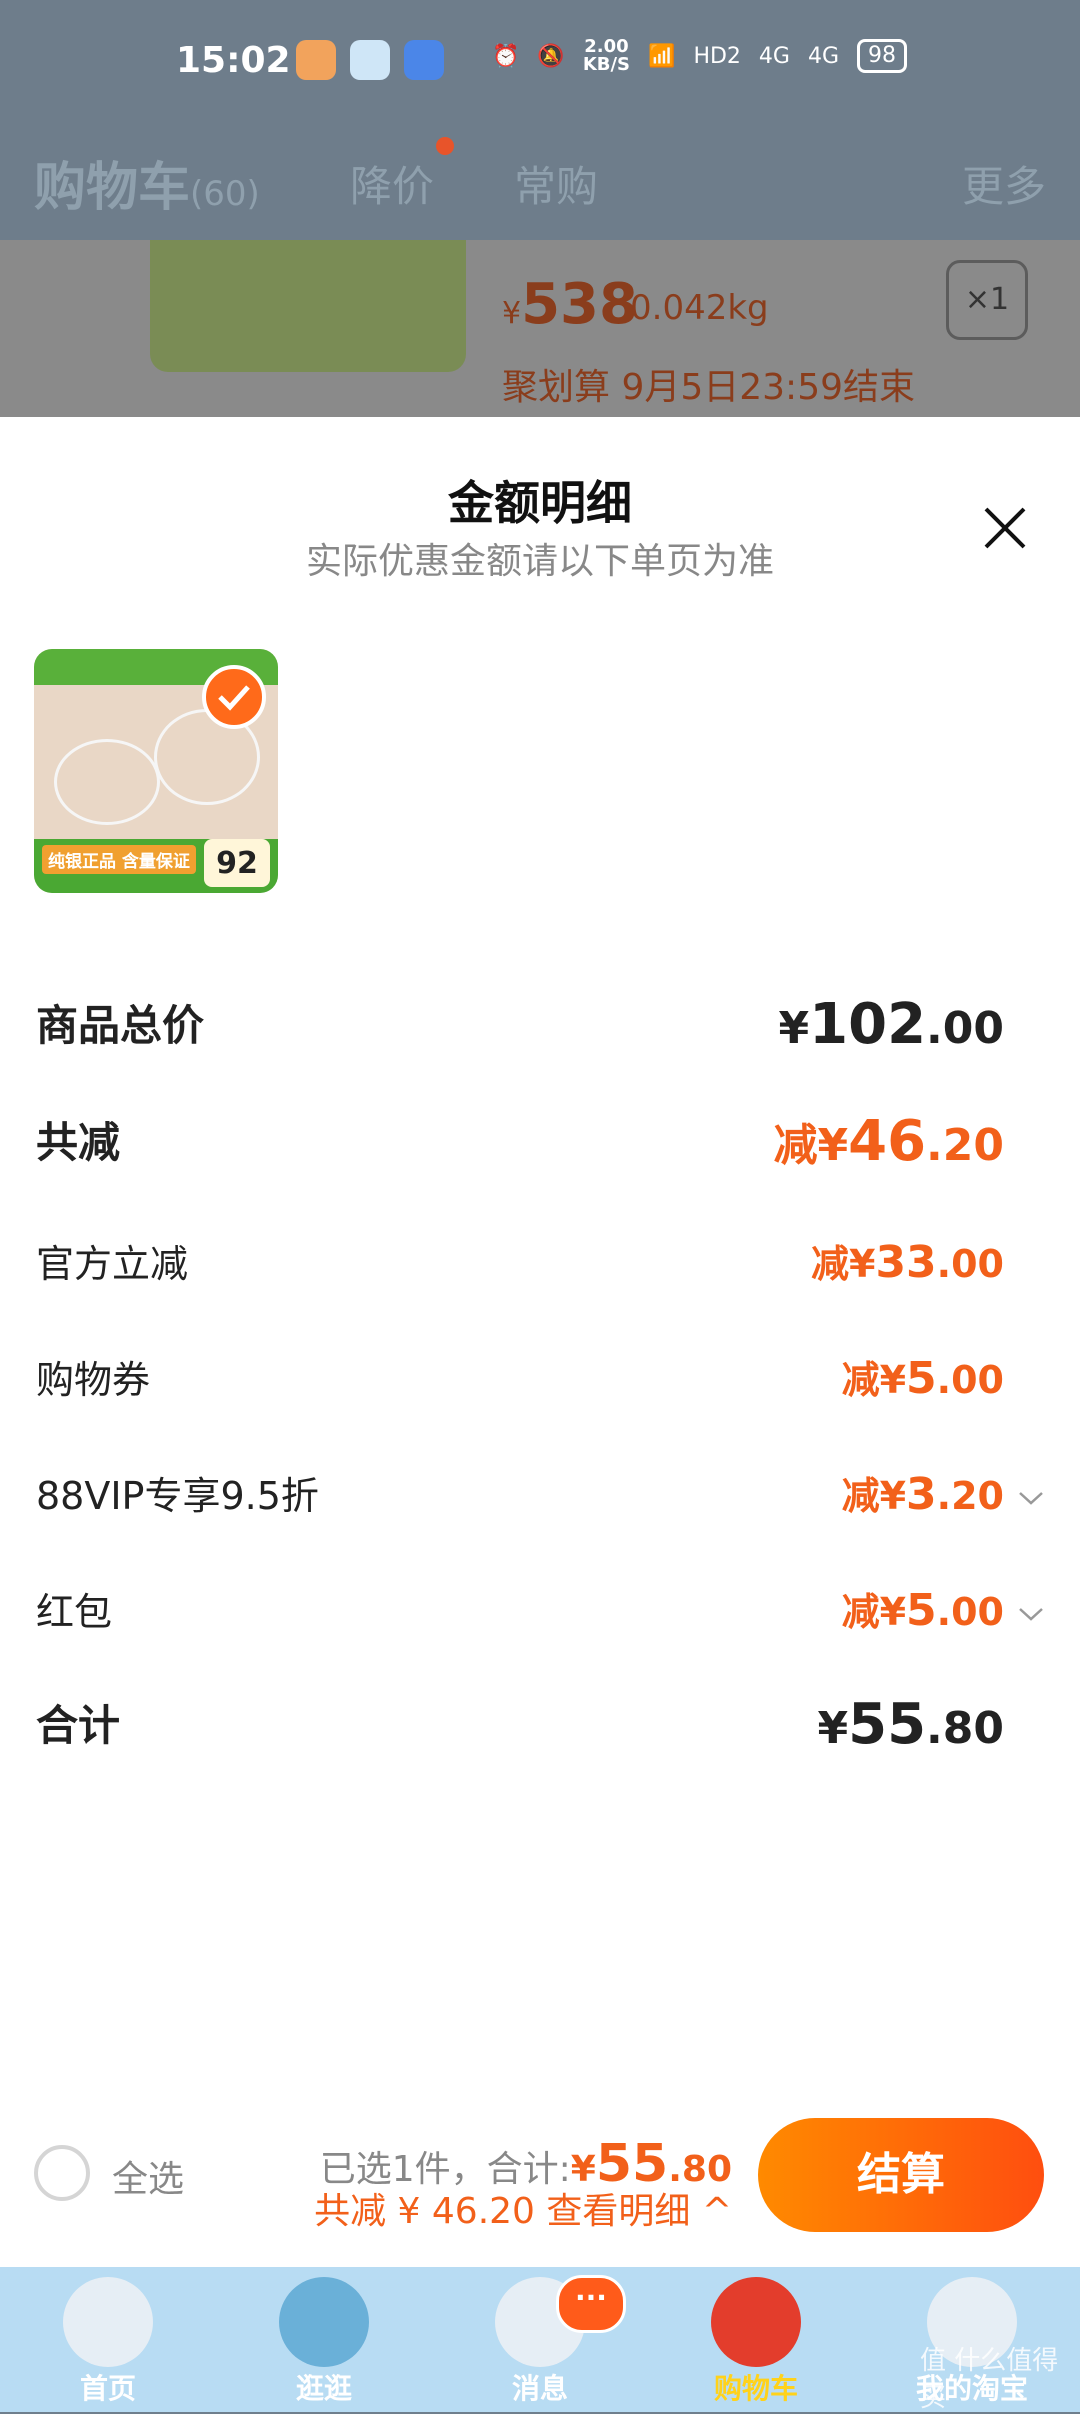 The image size is (1080, 2414). I want to click on vip-discount-value: 减¥3.20, so click(922, 1494).